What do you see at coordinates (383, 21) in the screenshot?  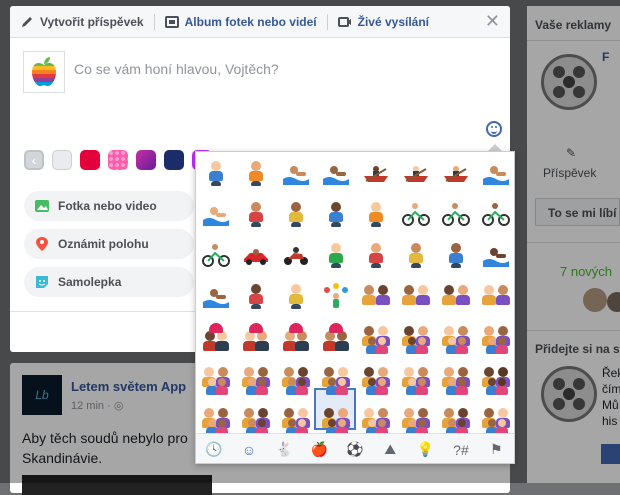 I see `tab-live-video: Živé vysílání` at bounding box center [383, 21].